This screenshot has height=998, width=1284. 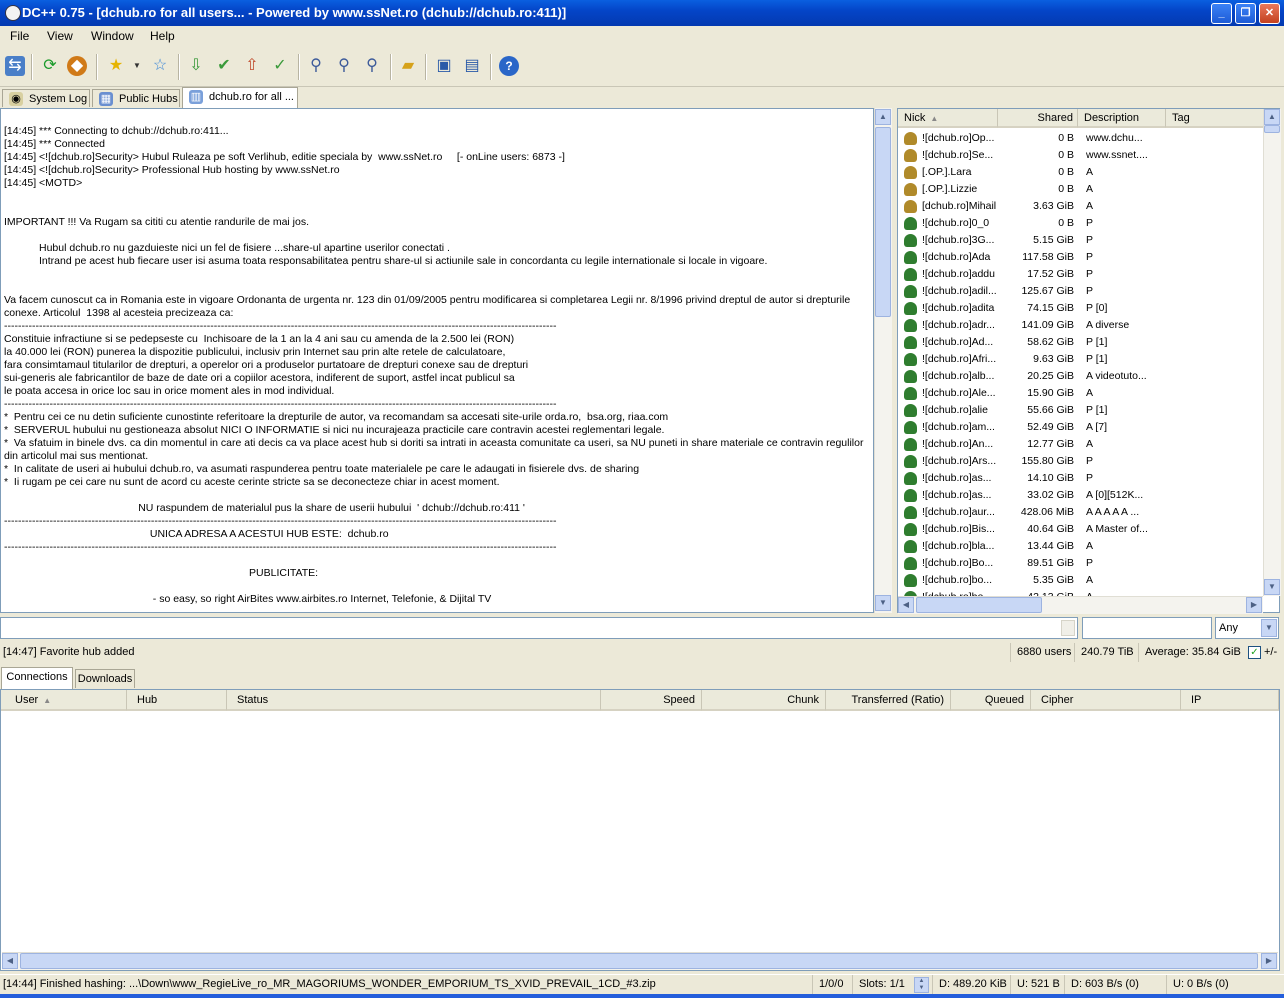 What do you see at coordinates (1147, 628) in the screenshot?
I see `user-filter-input` at bounding box center [1147, 628].